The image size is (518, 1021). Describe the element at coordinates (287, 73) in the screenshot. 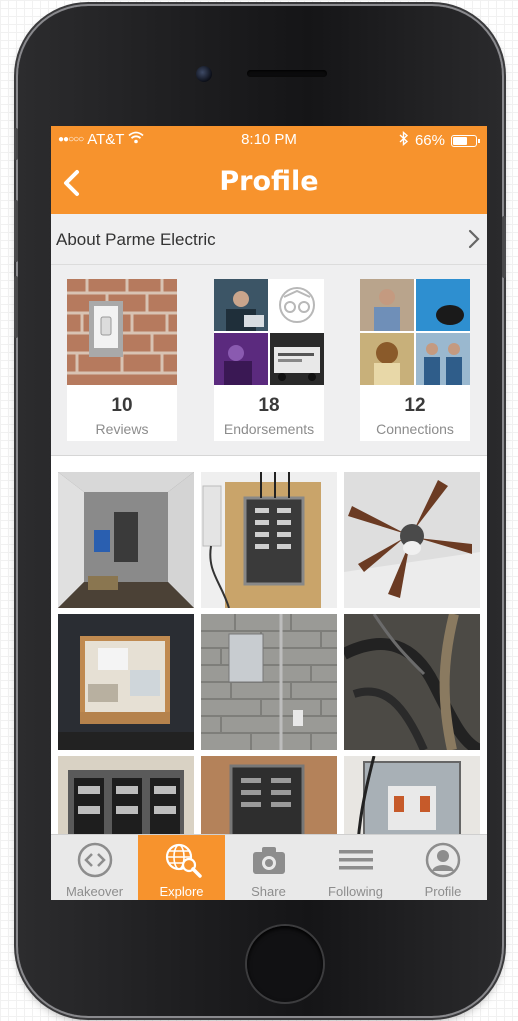

I see `earpiece-speaker` at that location.